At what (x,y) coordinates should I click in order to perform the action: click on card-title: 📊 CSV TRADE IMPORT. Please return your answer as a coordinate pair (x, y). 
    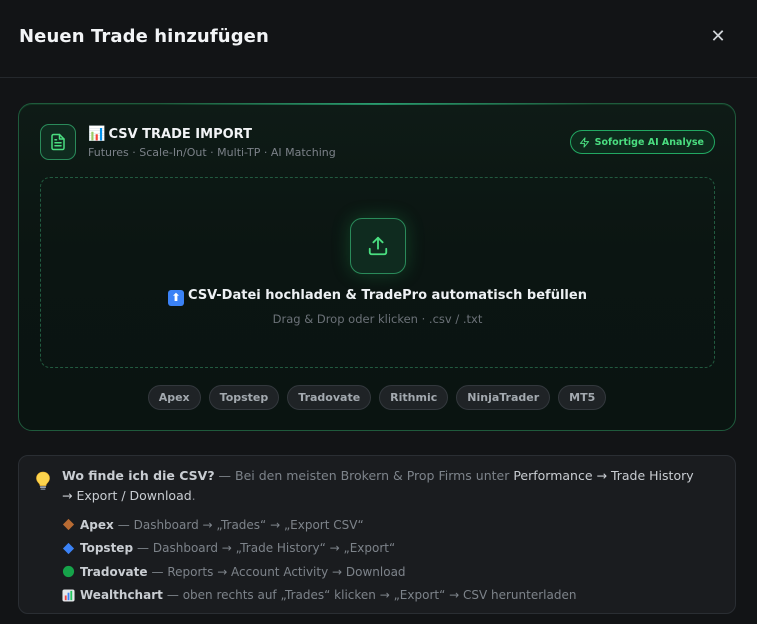
    Looking at the image, I should click on (170, 134).